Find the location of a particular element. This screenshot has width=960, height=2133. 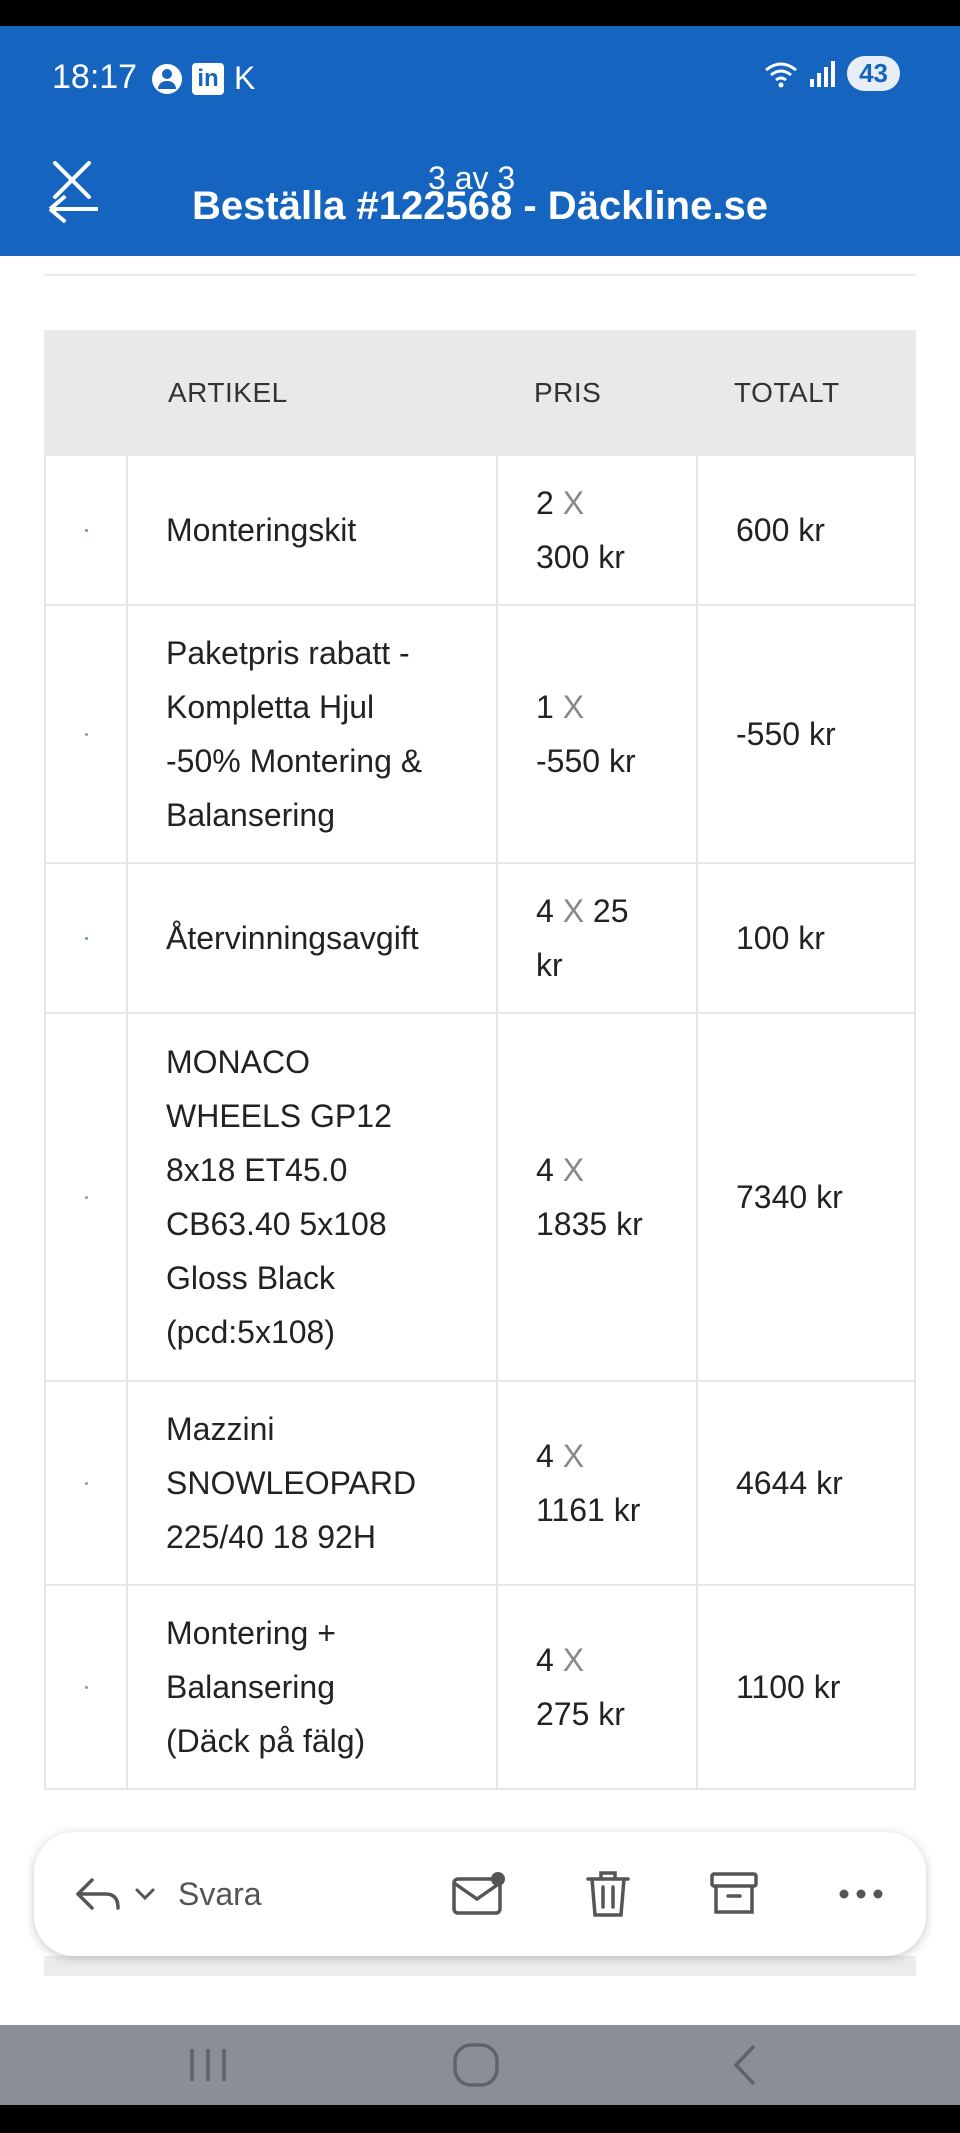

reply-button: Svara is located at coordinates (167, 1894).